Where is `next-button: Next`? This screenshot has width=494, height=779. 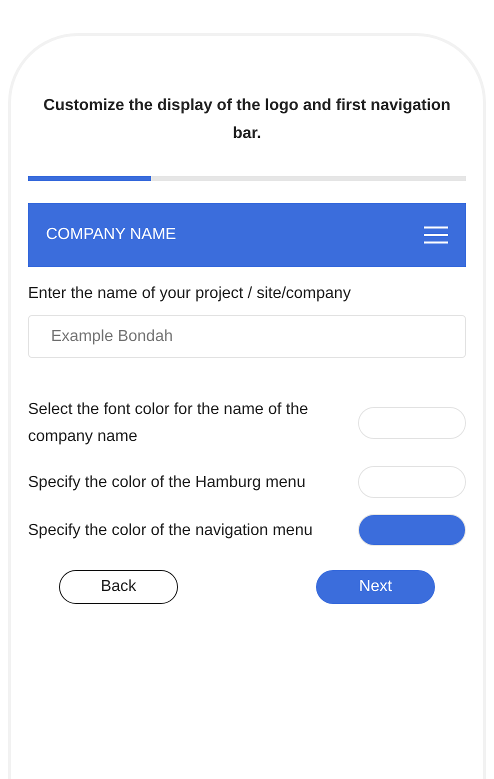
next-button: Next is located at coordinates (375, 587).